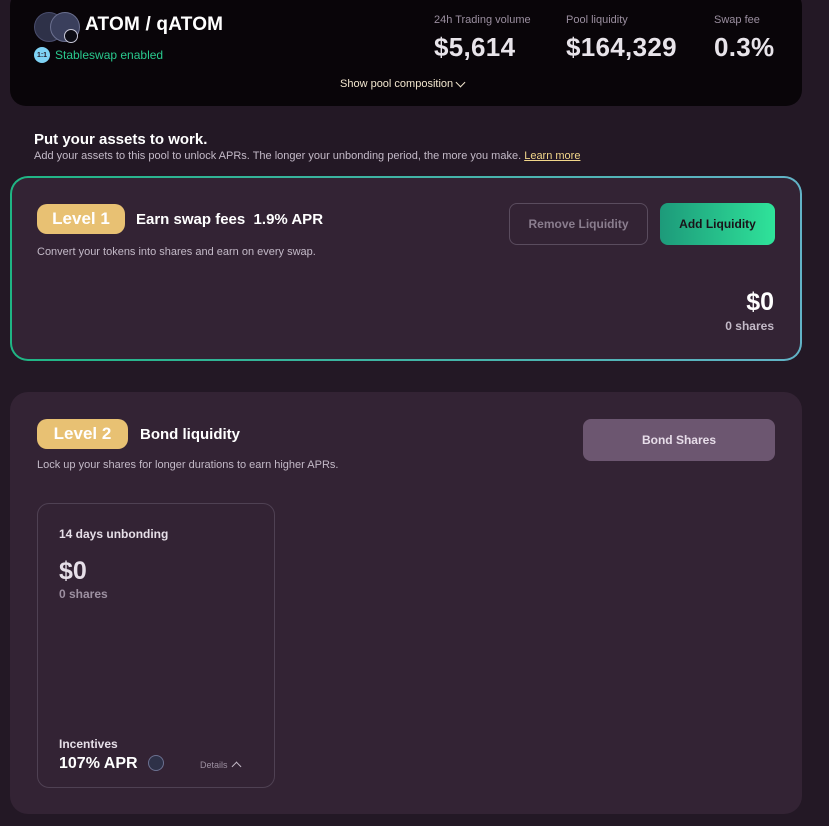 Image resolution: width=829 pixels, height=826 pixels. Describe the element at coordinates (760, 302) in the screenshot. I see `level-1-amount: $0` at that location.